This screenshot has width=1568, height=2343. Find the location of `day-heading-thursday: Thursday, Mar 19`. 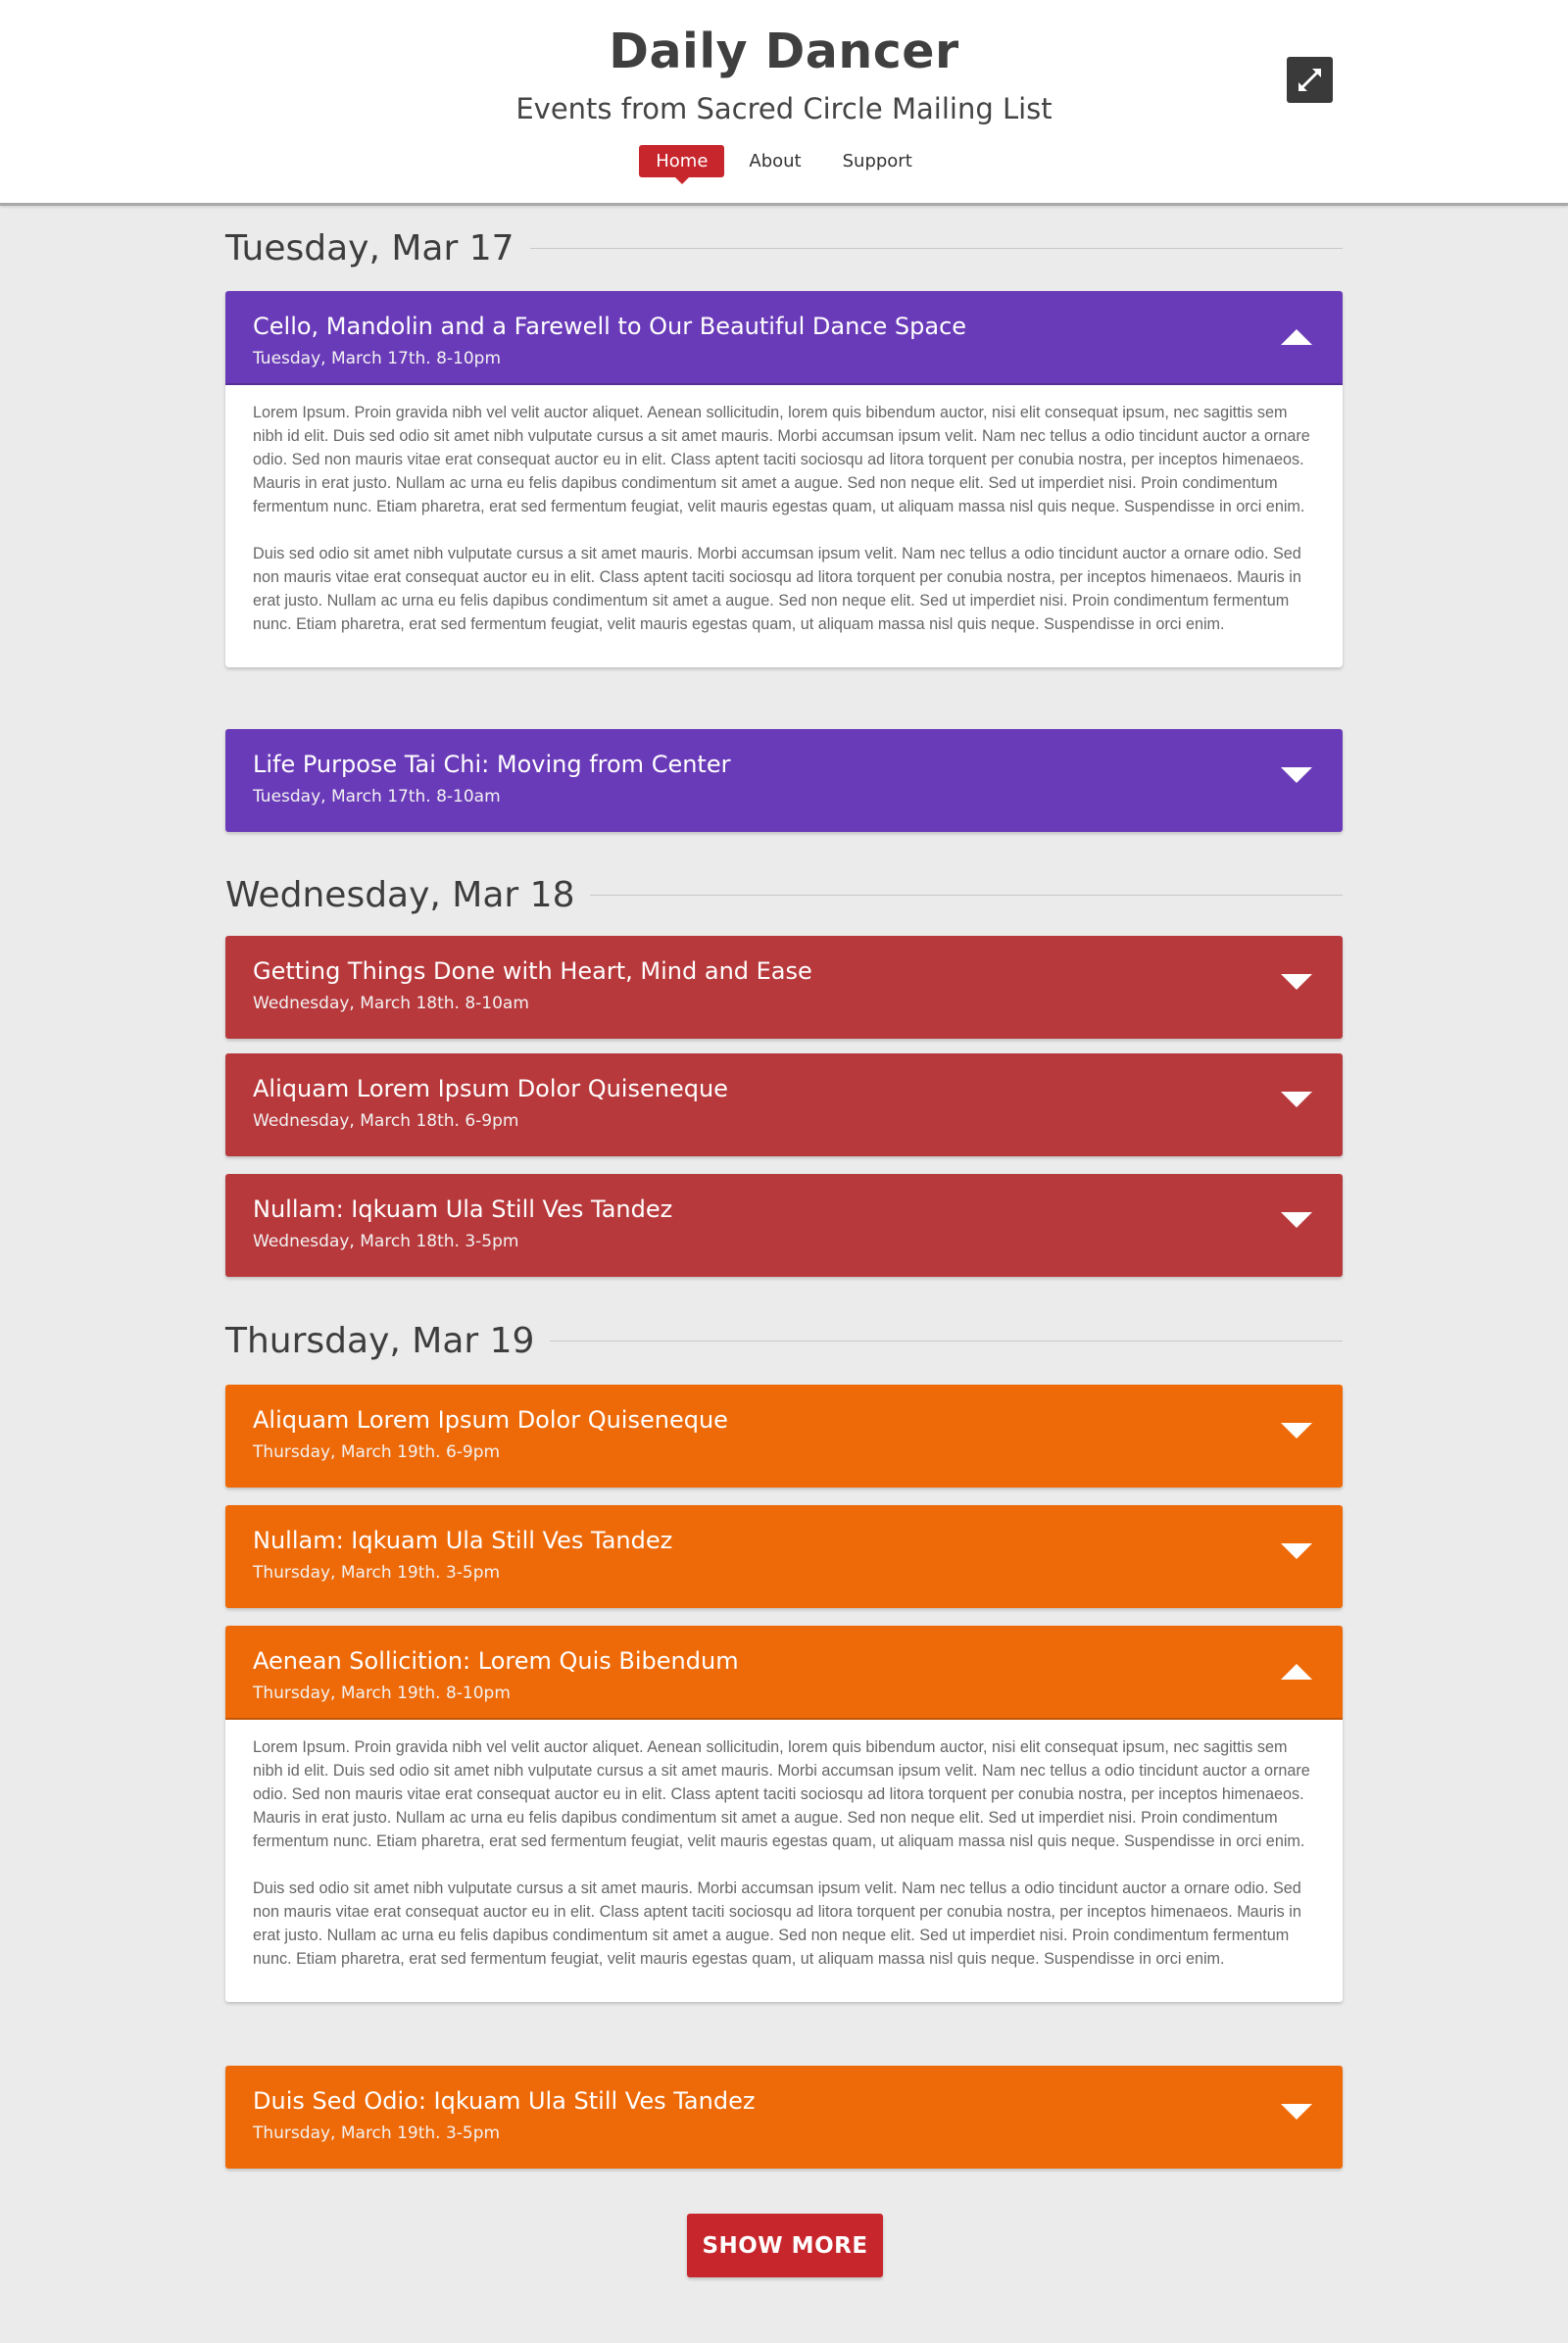

day-heading-thursday: Thursday, Mar 19 is located at coordinates (784, 1340).